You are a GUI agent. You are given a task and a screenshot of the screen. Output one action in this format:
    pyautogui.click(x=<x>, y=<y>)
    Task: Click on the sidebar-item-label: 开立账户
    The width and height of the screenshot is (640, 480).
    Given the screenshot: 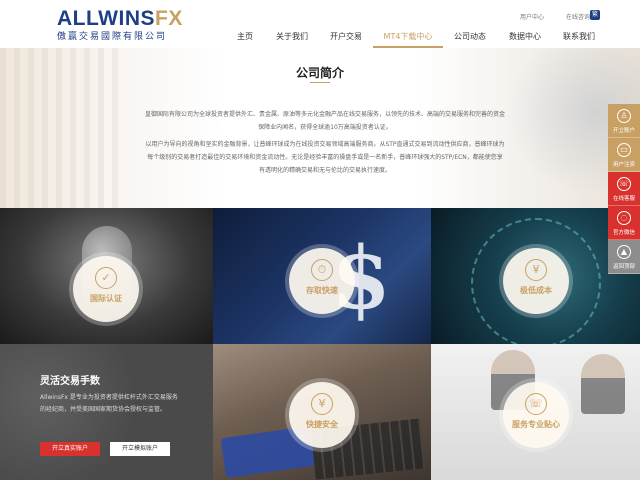 What is the action you would take?
    pyautogui.click(x=623, y=131)
    